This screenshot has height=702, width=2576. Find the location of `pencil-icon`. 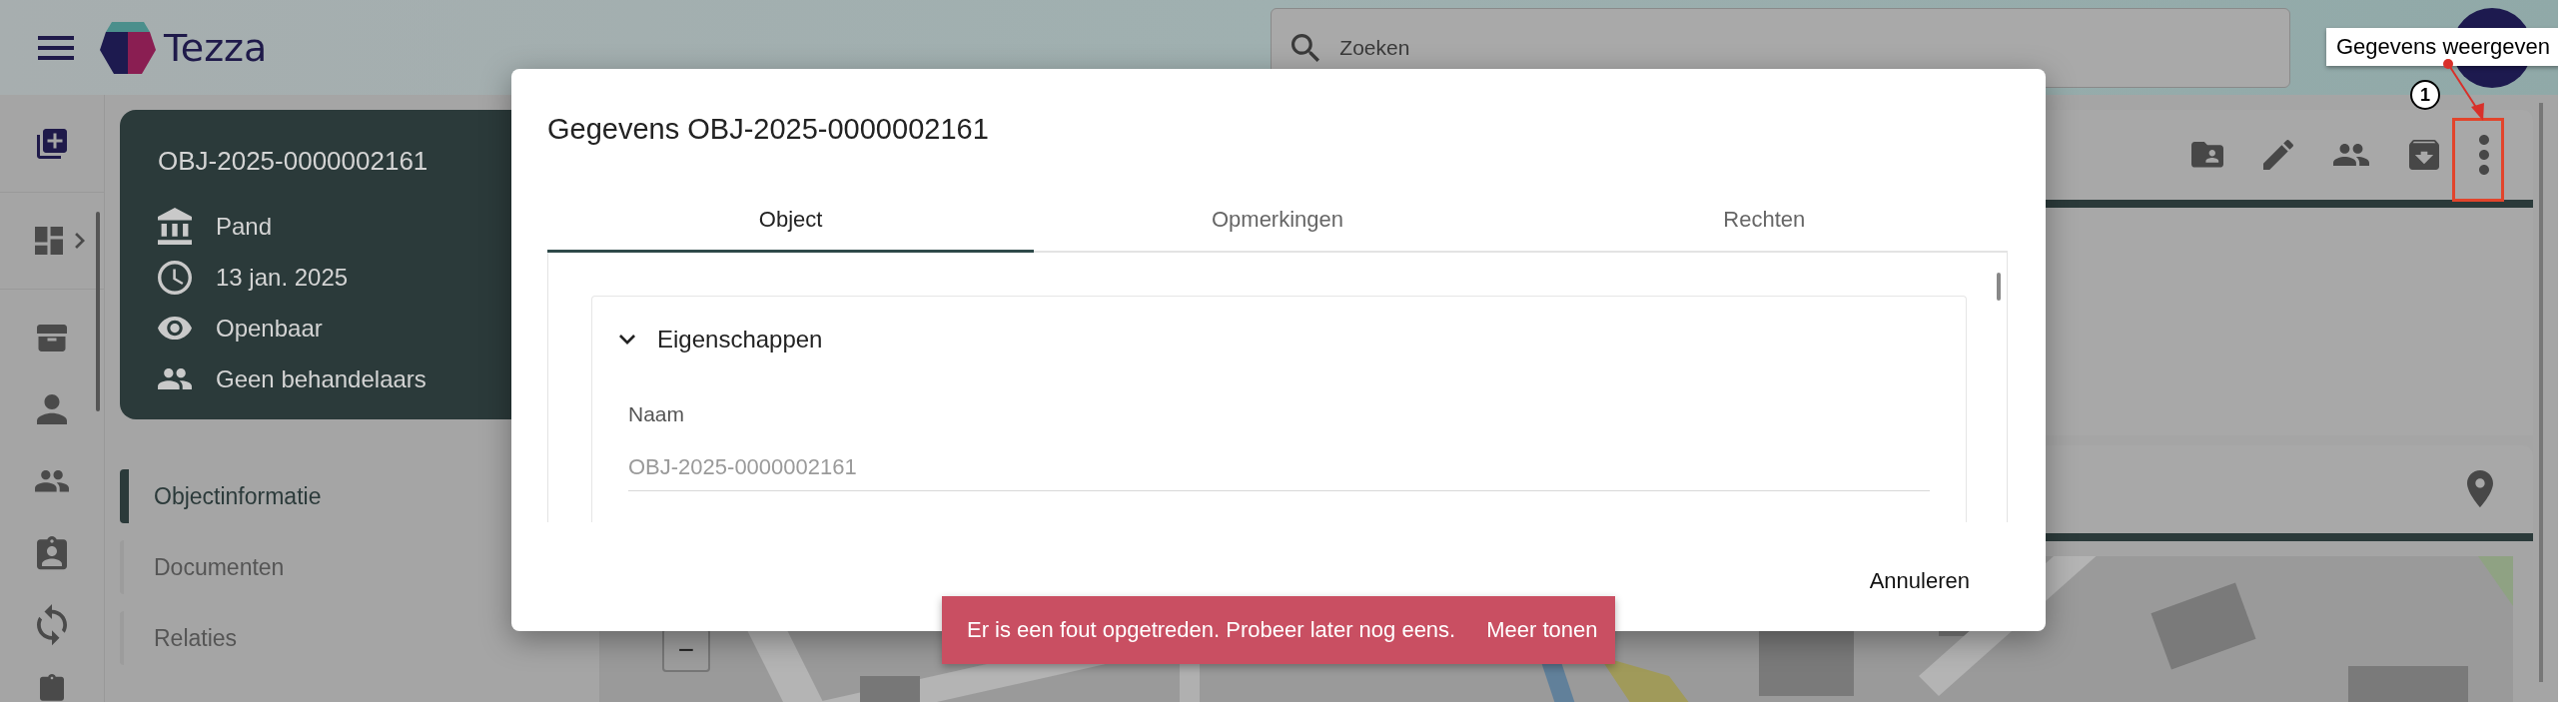

pencil-icon is located at coordinates (2278, 155).